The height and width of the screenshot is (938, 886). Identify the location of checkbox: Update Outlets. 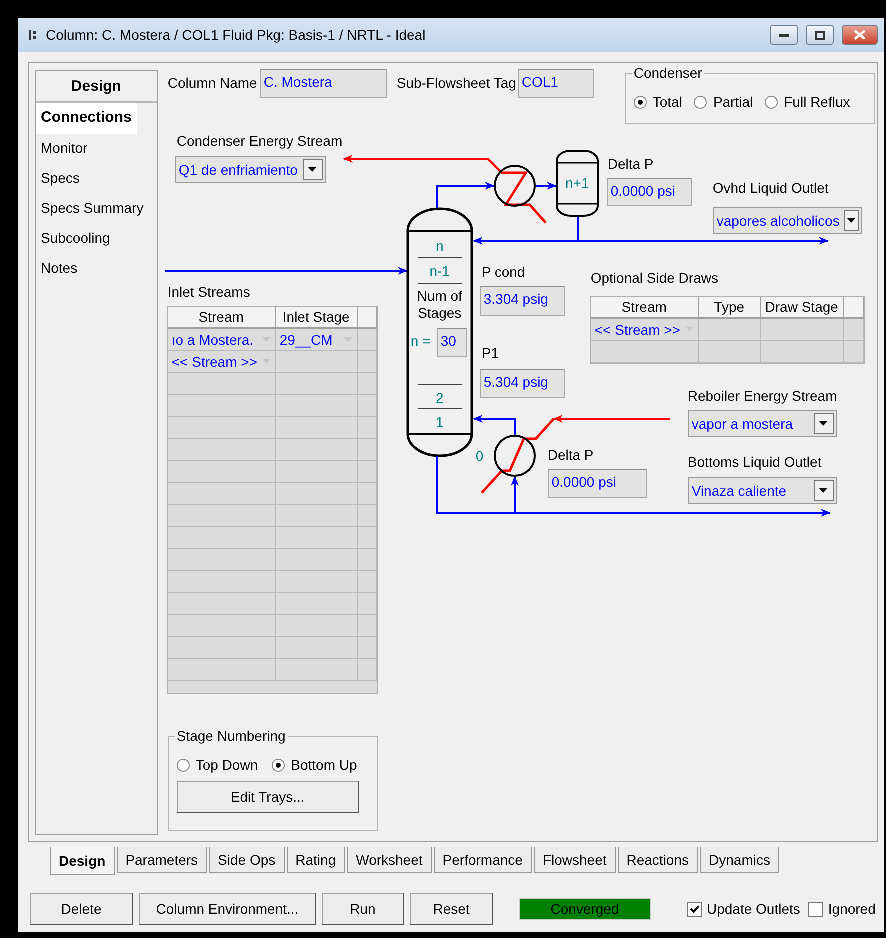
(743, 909).